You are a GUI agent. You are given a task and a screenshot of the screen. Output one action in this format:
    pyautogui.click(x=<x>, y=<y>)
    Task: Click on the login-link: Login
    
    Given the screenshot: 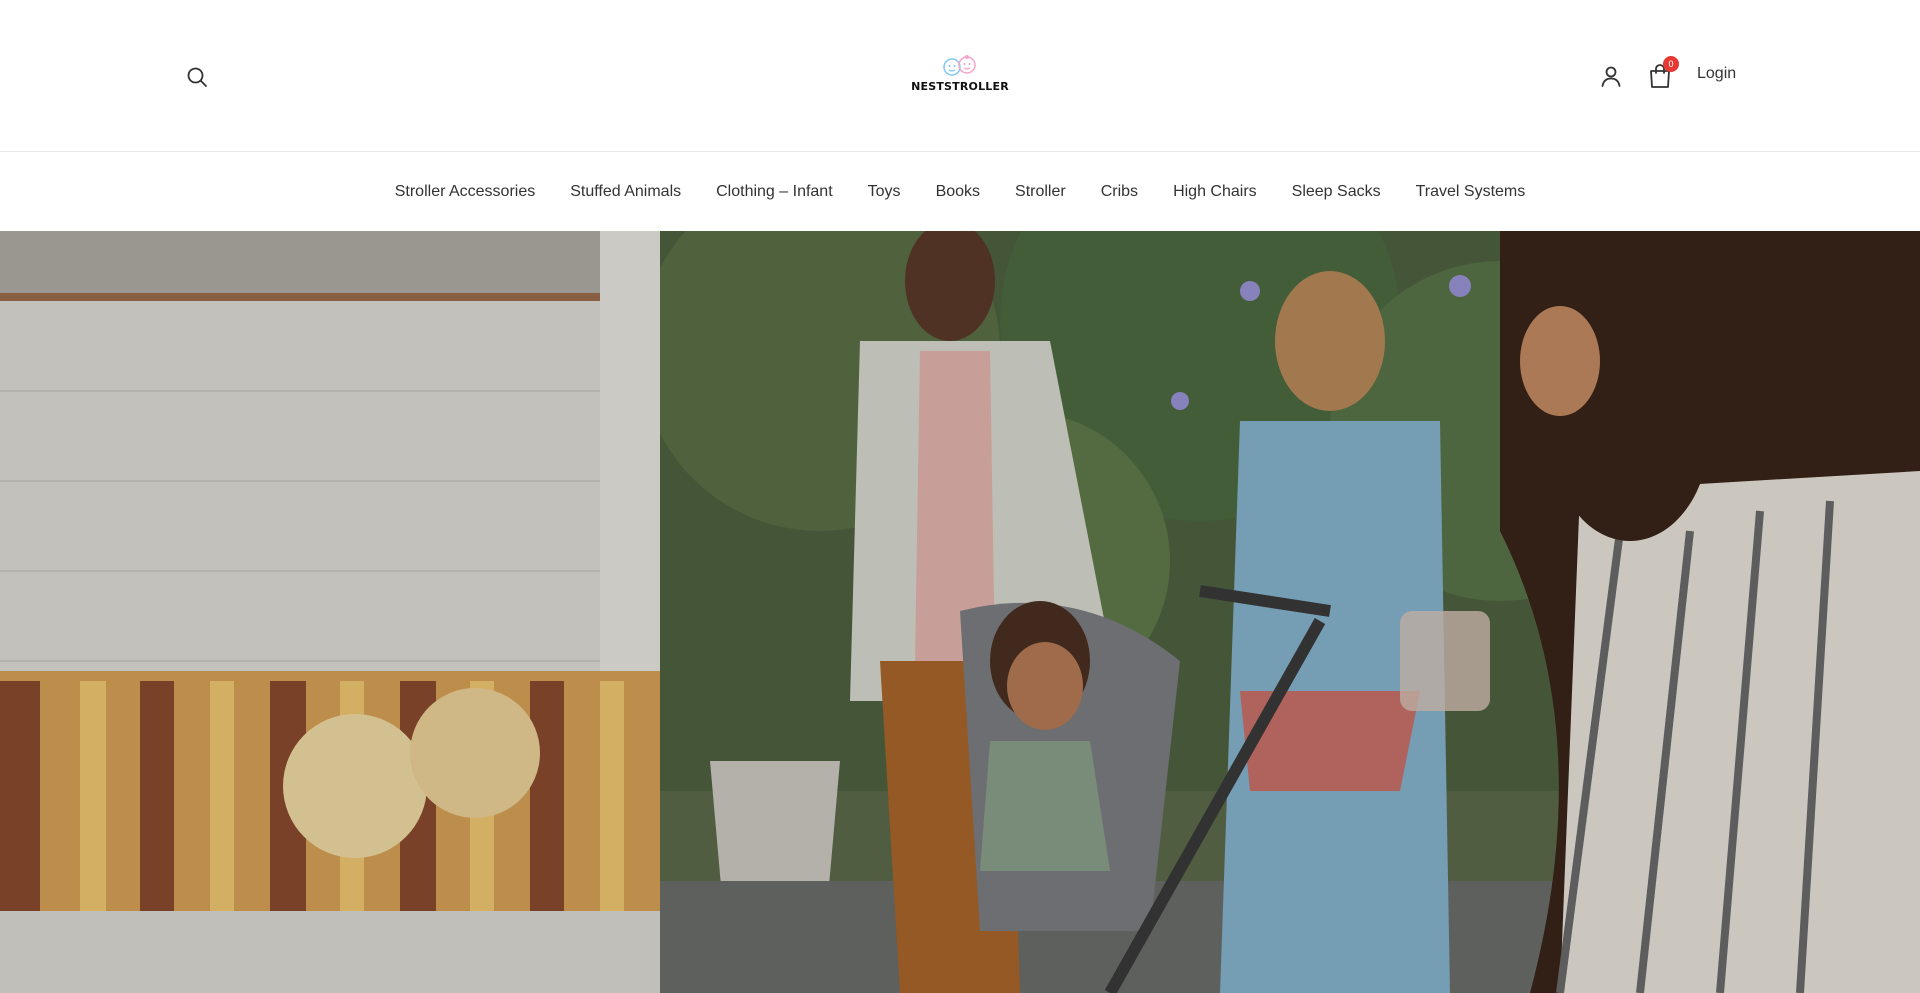 What is the action you would take?
    pyautogui.click(x=1716, y=74)
    